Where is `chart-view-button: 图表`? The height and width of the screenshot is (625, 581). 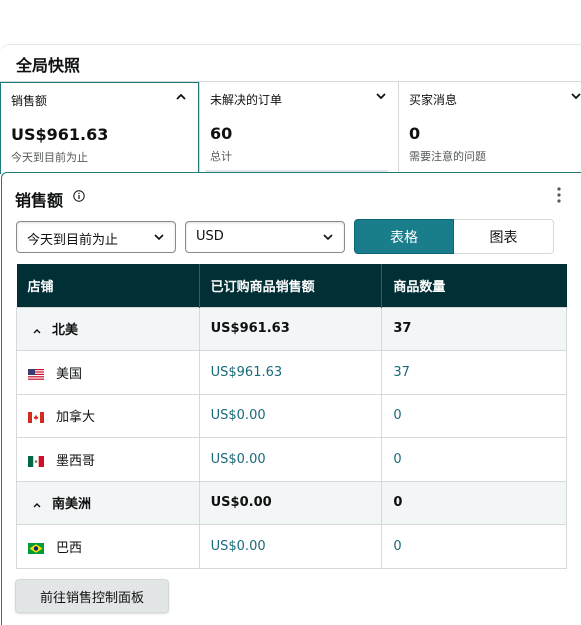
chart-view-button: 图表 is located at coordinates (504, 236).